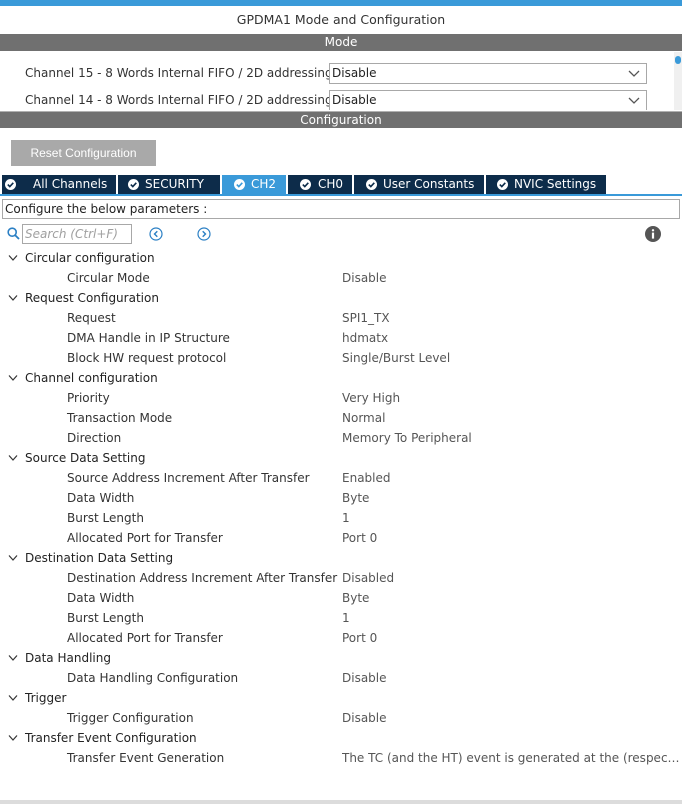  What do you see at coordinates (488, 73) in the screenshot?
I see `channel-15-mode-select: Disable` at bounding box center [488, 73].